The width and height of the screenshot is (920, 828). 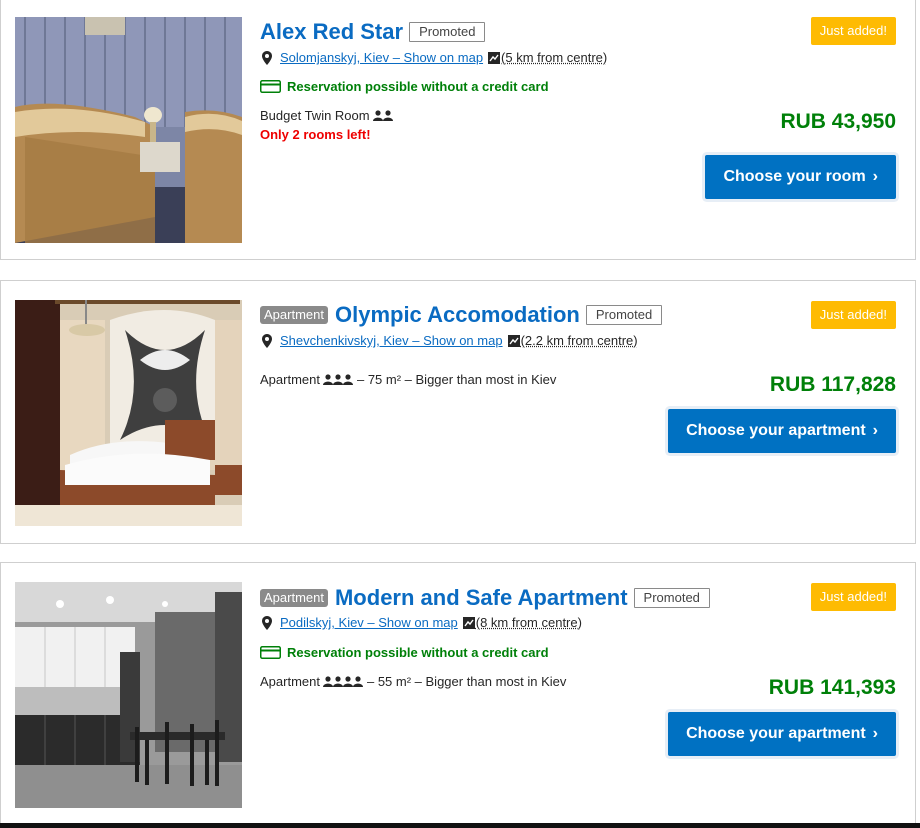 What do you see at coordinates (382, 115) in the screenshot?
I see `two-people-icon` at bounding box center [382, 115].